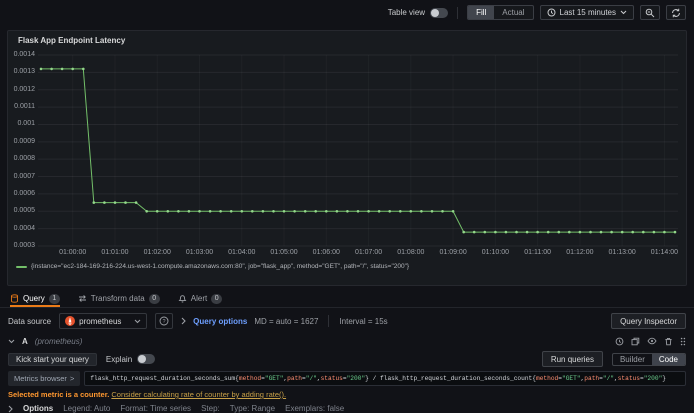 This screenshot has height=413, width=694. I want to click on magnifier-minus-icon, so click(650, 13).